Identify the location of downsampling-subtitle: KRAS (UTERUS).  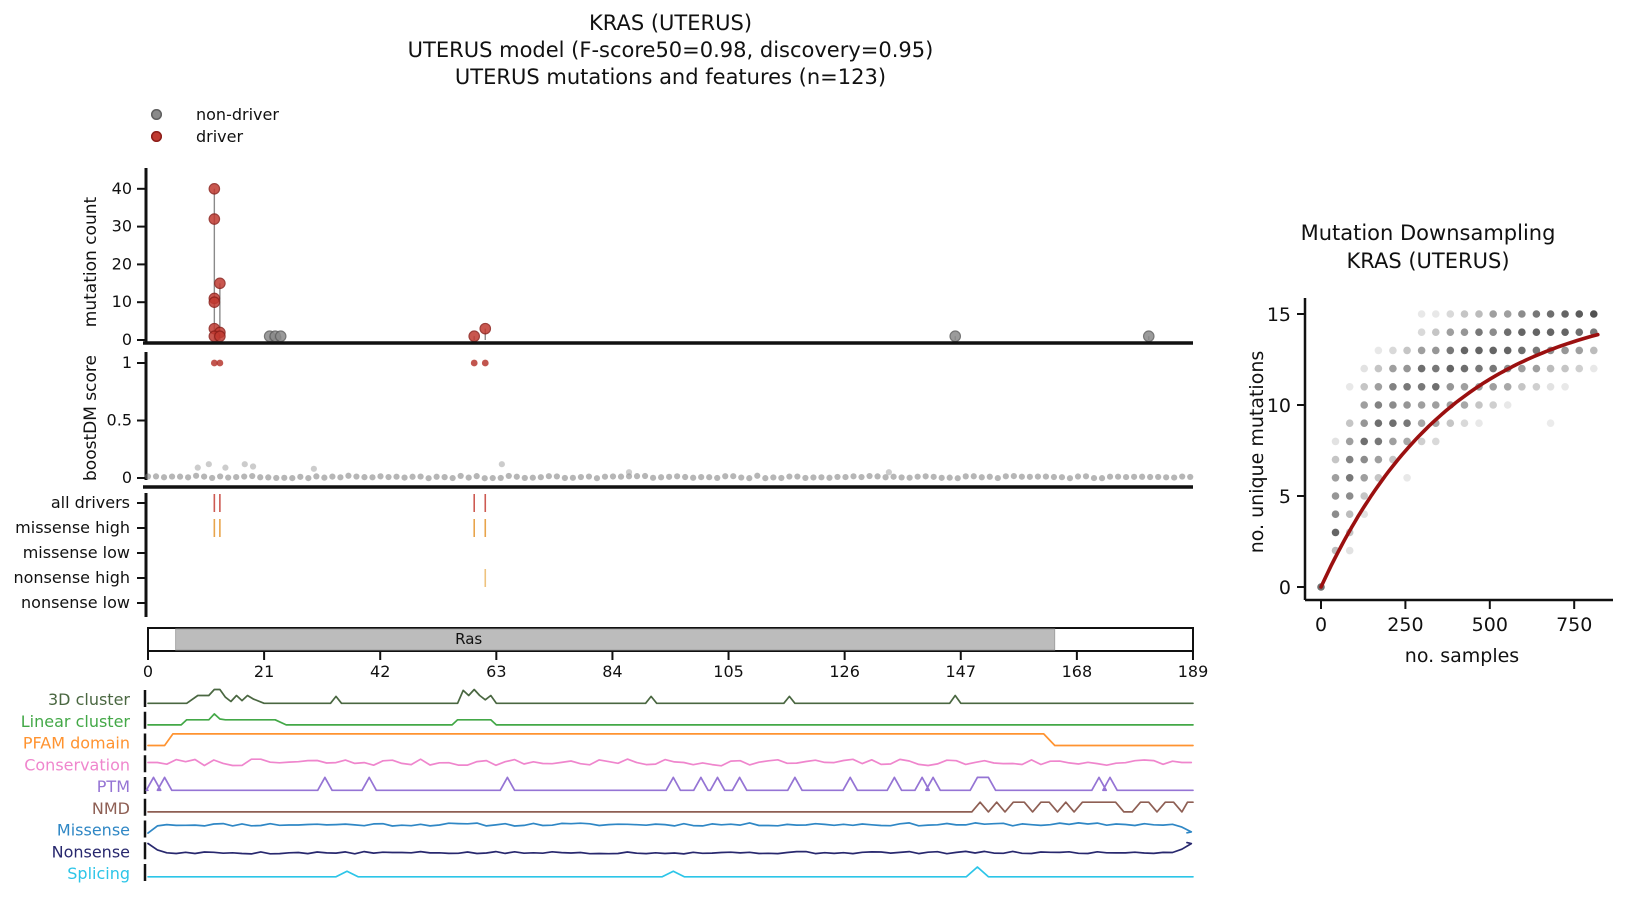
(1427, 261).